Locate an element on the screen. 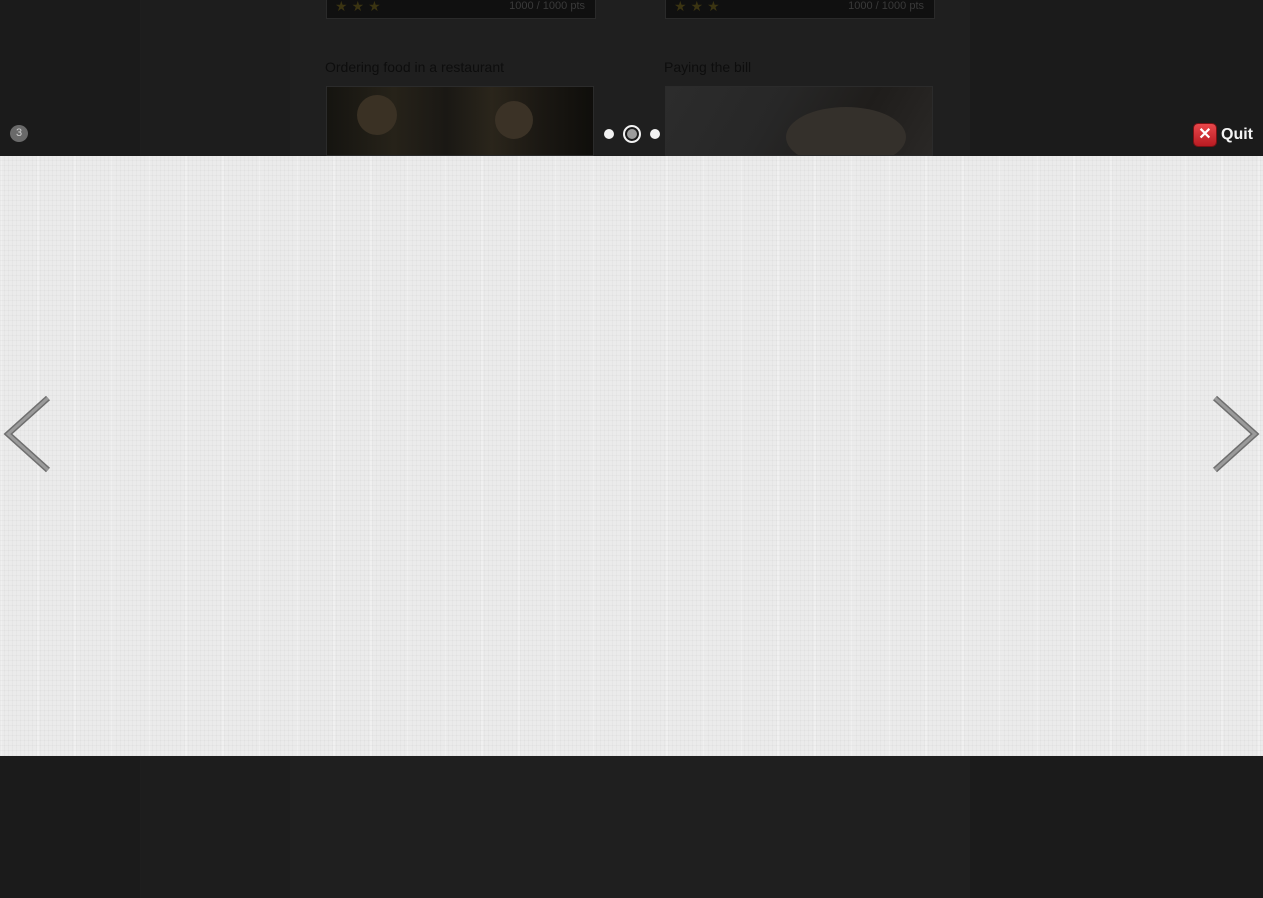 The image size is (1263, 898). lesson-title: Paying the bill is located at coordinates (708, 67).